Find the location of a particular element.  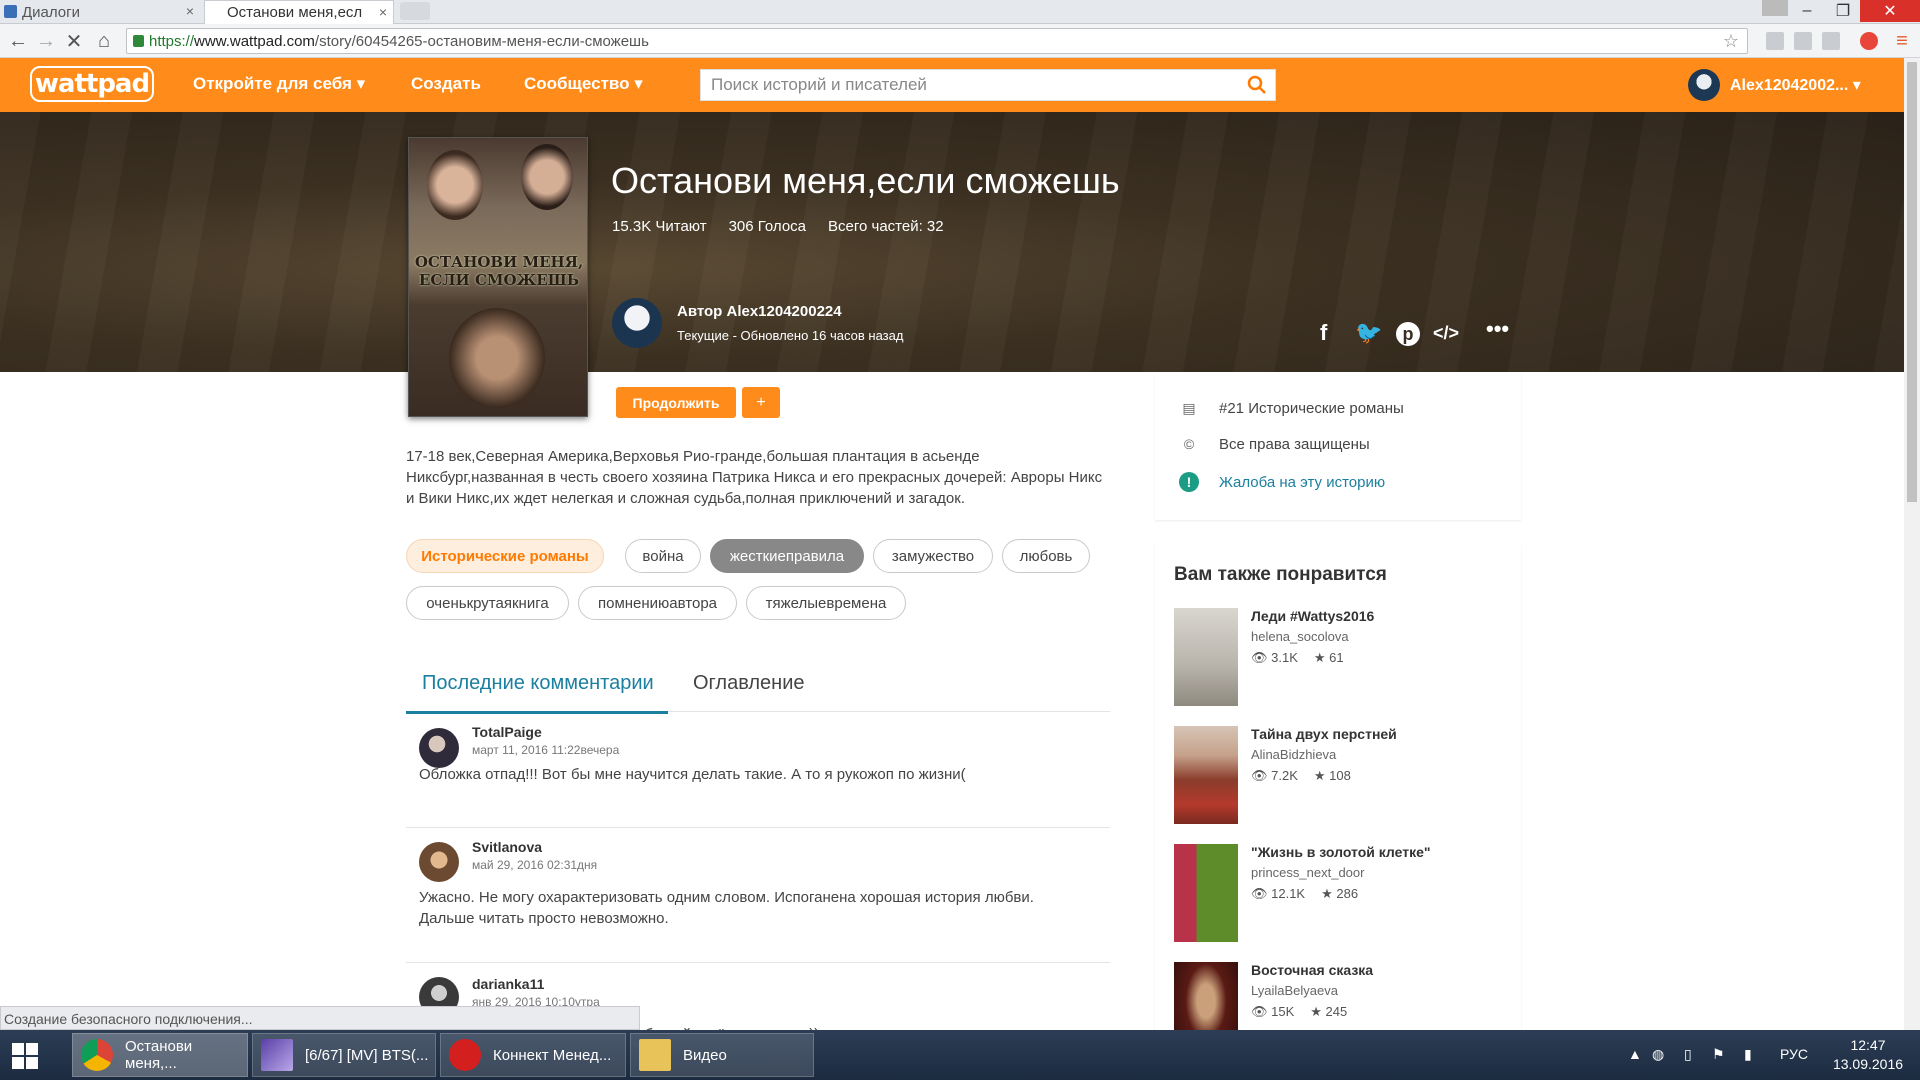

user-menu: Alex12042002... ▾ is located at coordinates (1774, 85).